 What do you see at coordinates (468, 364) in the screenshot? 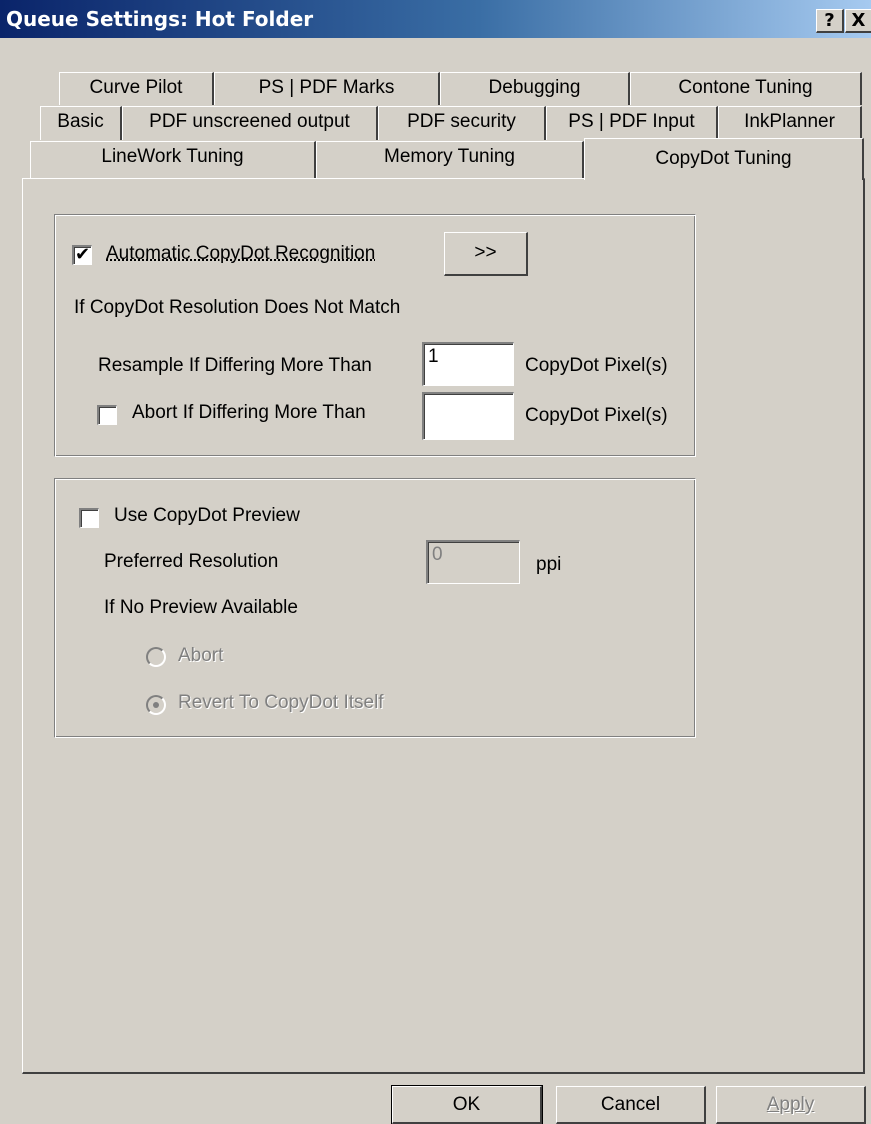
I see `resample-input: 1` at bounding box center [468, 364].